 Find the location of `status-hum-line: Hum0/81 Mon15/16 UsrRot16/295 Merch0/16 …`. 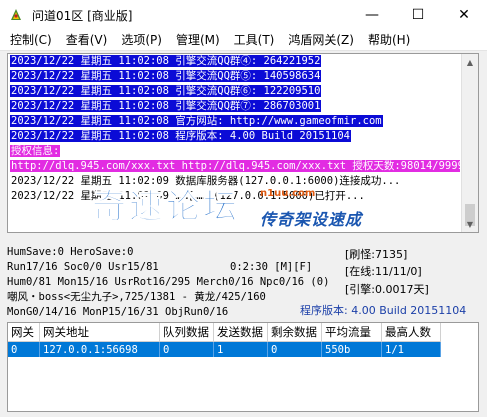

status-hum-line: Hum0/81 Mon15/16 UsrRot16/295 Merch0/16 … is located at coordinates (168, 282).